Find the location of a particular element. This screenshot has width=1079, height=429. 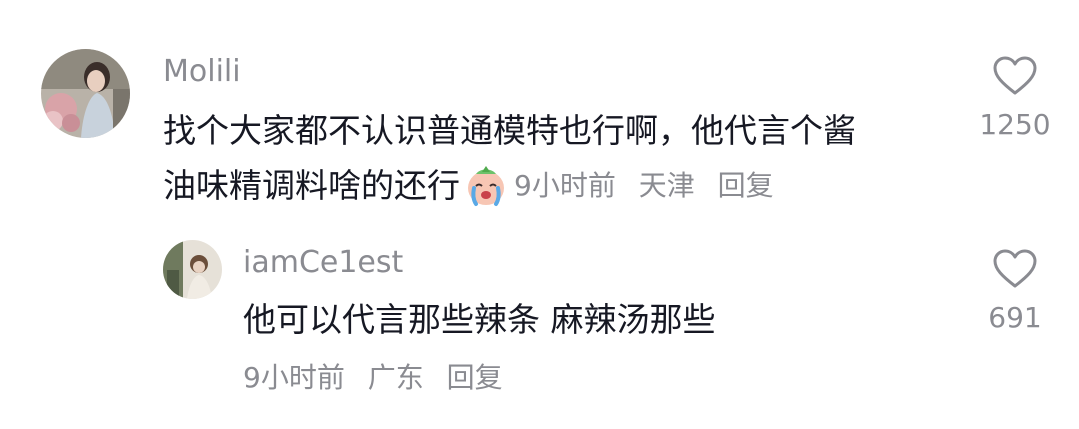

like-count: 691 is located at coordinates (1015, 317).